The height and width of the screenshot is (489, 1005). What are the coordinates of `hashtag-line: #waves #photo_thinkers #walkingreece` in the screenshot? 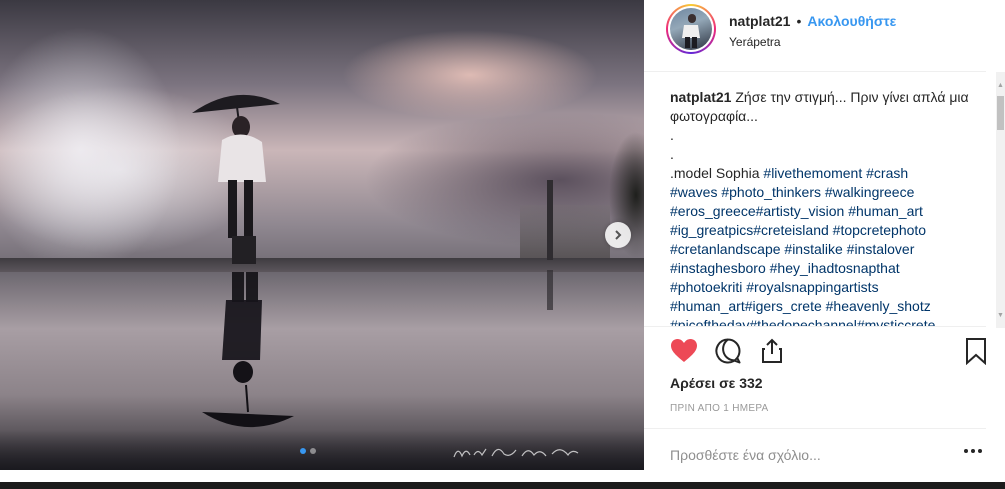 It's located at (825, 192).